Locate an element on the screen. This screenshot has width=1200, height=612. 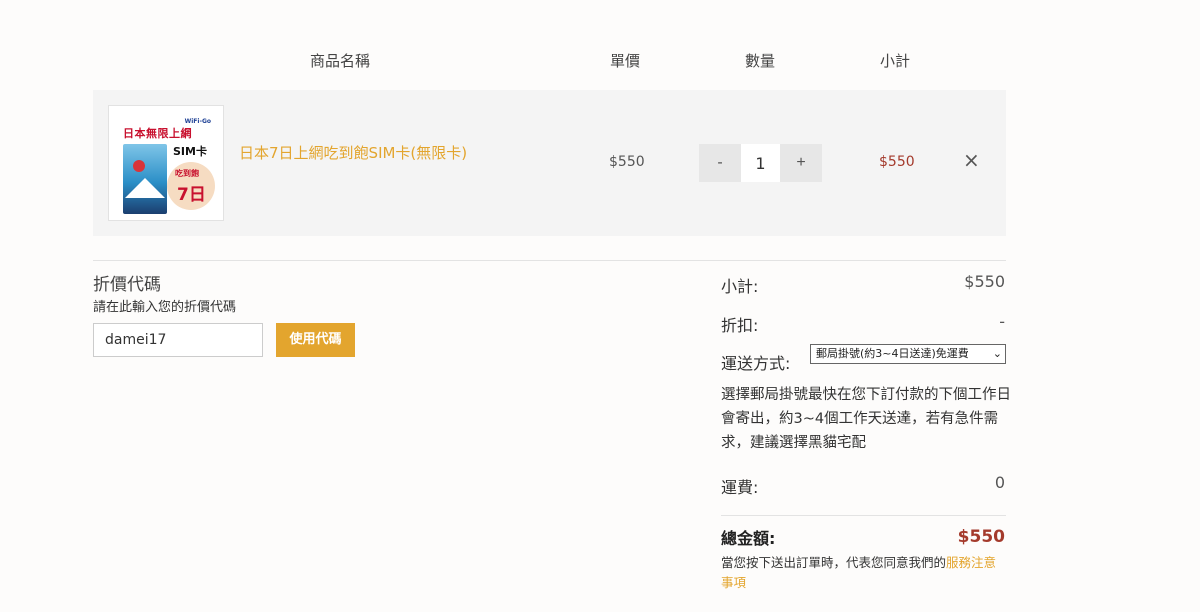
summary-discount-value: - is located at coordinates (1002, 321).